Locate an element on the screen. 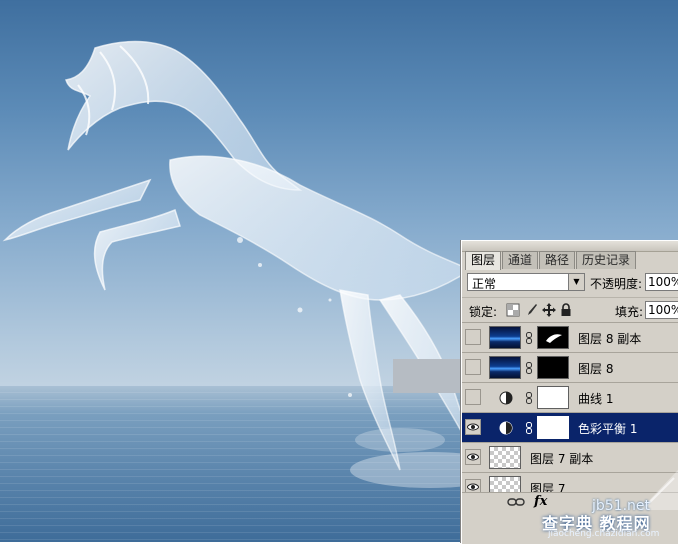 This screenshot has height=544, width=678. link-layers-icon is located at coordinates (516, 502).